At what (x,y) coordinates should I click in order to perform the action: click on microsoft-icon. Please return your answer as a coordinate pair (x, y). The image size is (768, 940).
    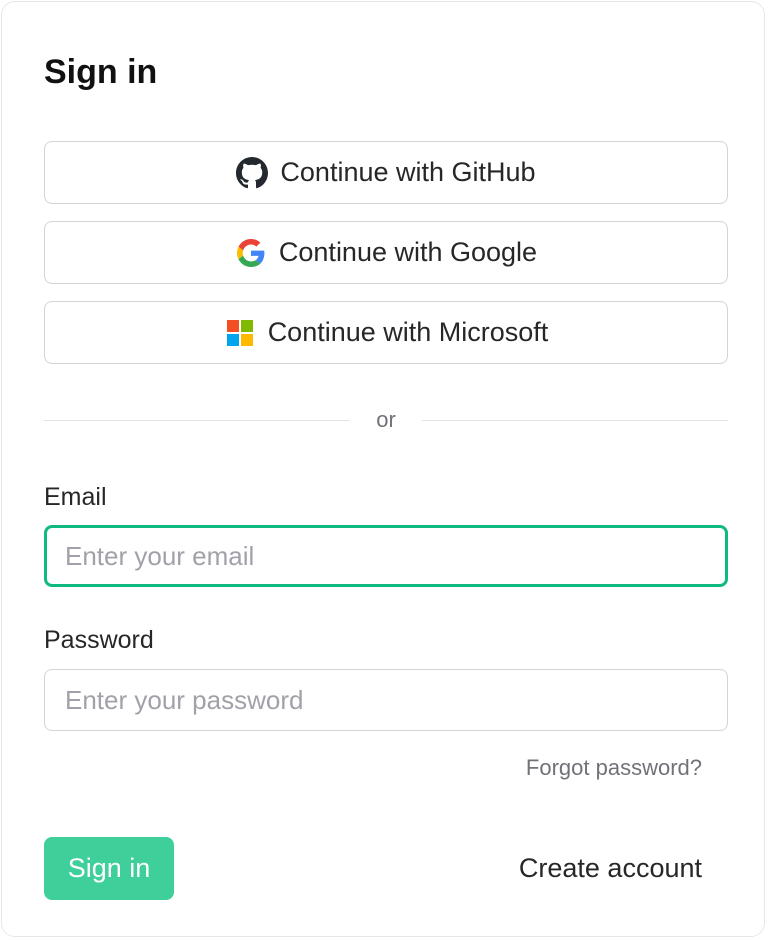
    Looking at the image, I should click on (240, 333).